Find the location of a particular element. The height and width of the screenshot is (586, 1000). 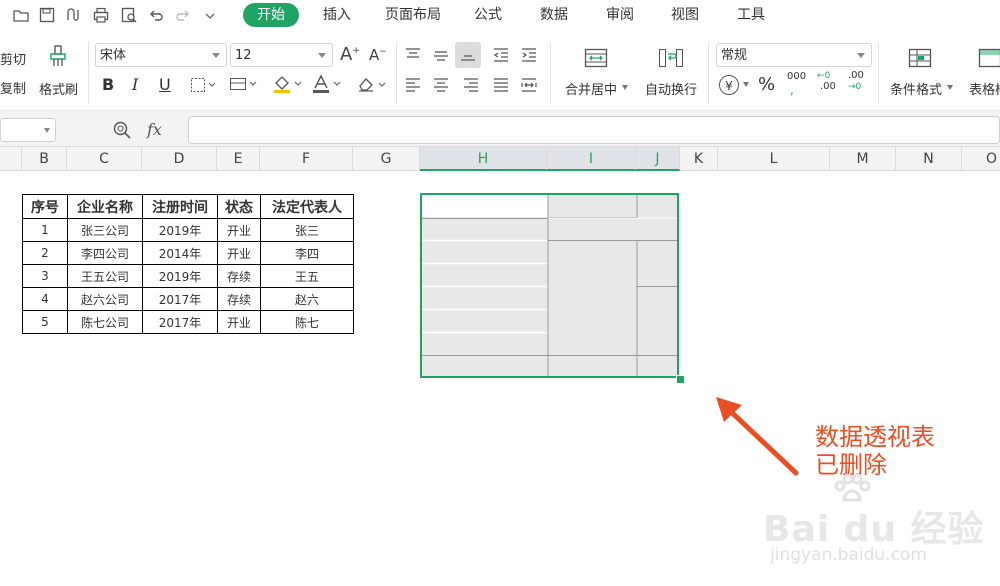

tab-view: 视图 is located at coordinates (685, 15).